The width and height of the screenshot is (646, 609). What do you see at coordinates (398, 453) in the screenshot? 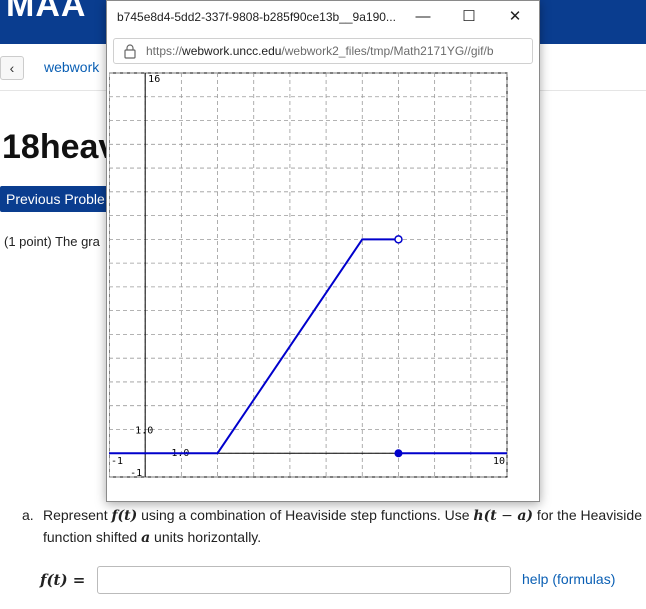
I see `closed-endpoint-marker` at bounding box center [398, 453].